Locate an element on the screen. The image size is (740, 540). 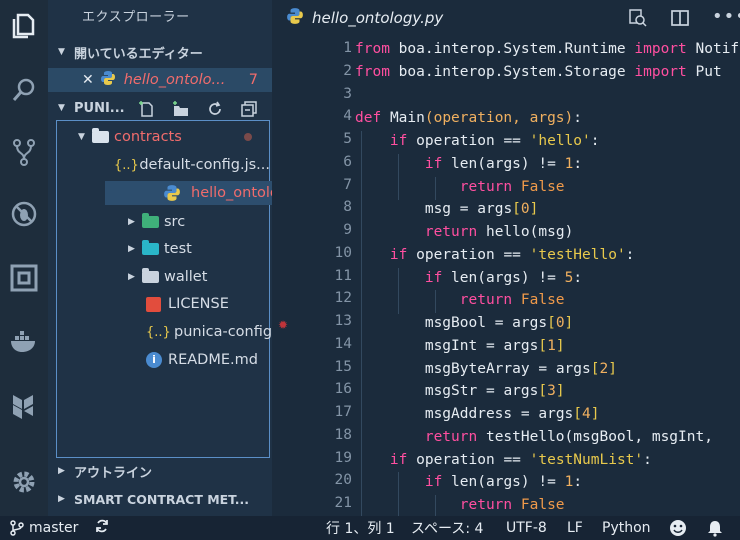
code-line-21: return False is located at coordinates (512, 505).